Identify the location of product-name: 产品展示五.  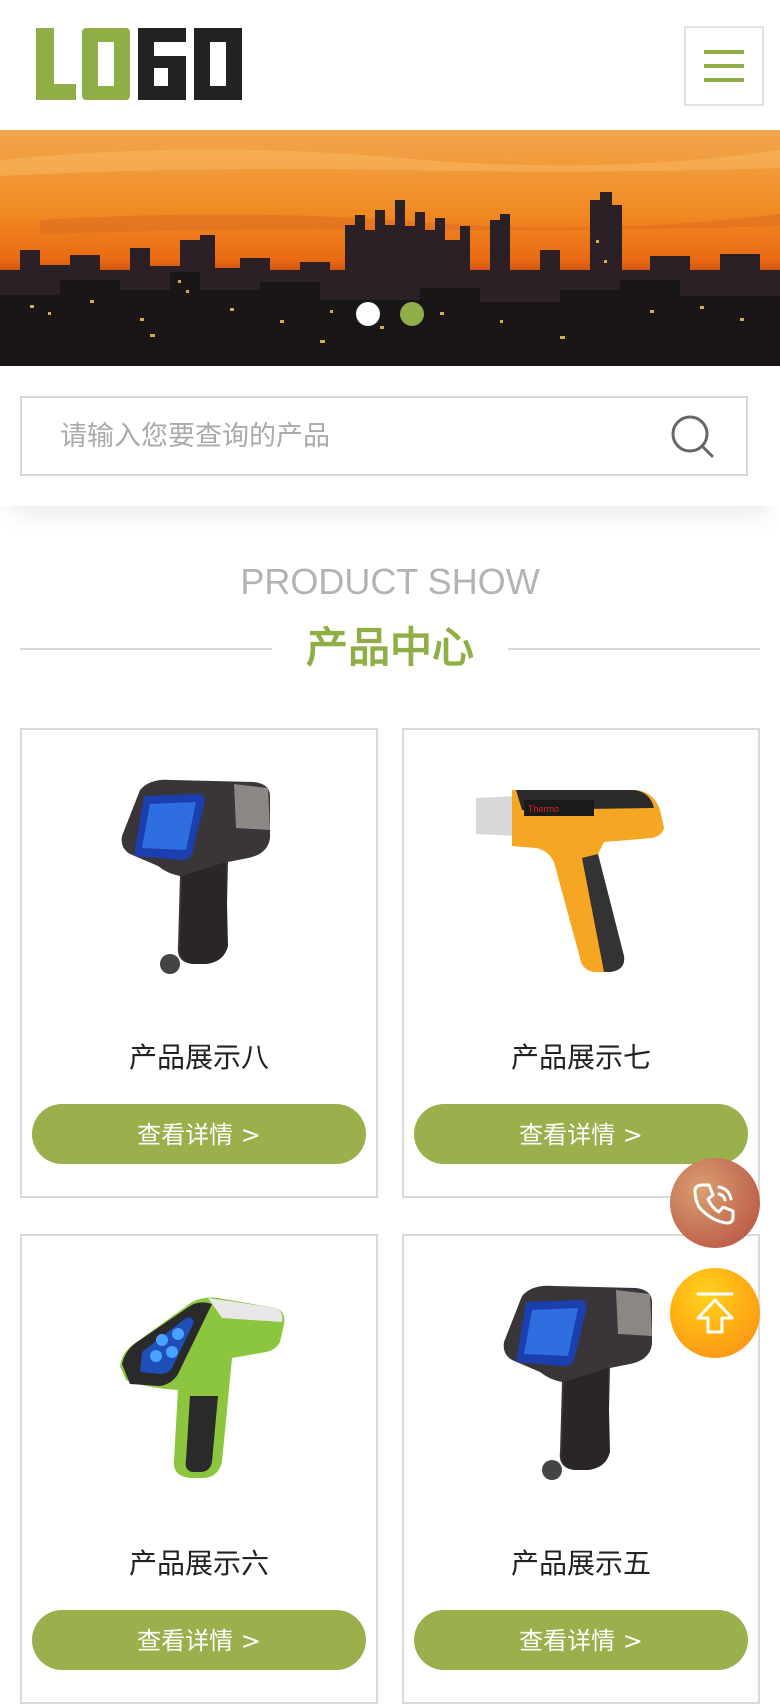
(580, 1563).